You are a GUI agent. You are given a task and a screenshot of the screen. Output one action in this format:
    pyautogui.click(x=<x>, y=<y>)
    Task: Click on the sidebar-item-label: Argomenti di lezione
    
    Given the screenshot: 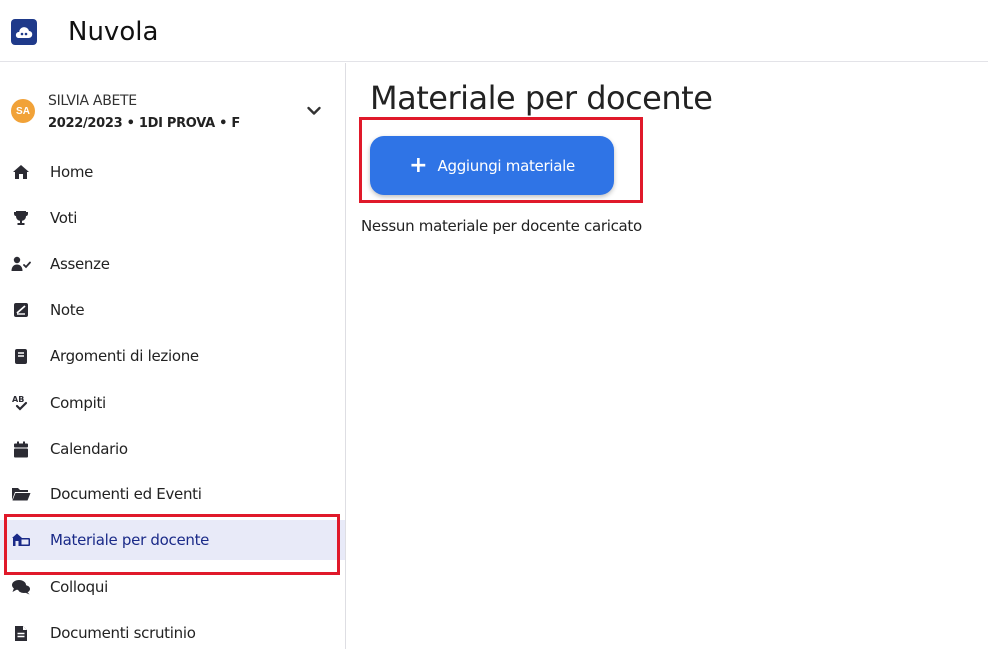 What is the action you would take?
    pyautogui.click(x=124, y=356)
    